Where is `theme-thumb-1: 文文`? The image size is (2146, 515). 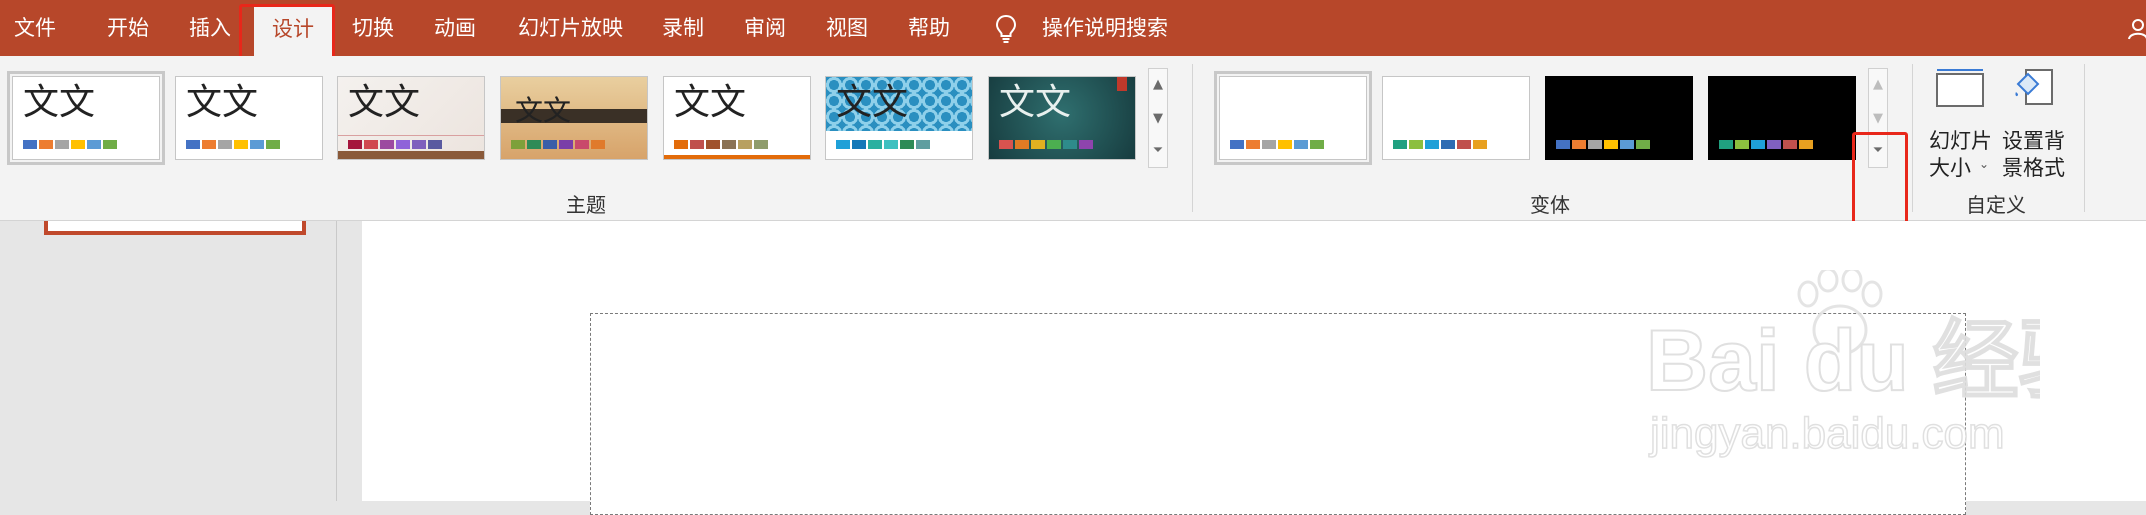
theme-thumb-1: 文文 is located at coordinates (86, 118).